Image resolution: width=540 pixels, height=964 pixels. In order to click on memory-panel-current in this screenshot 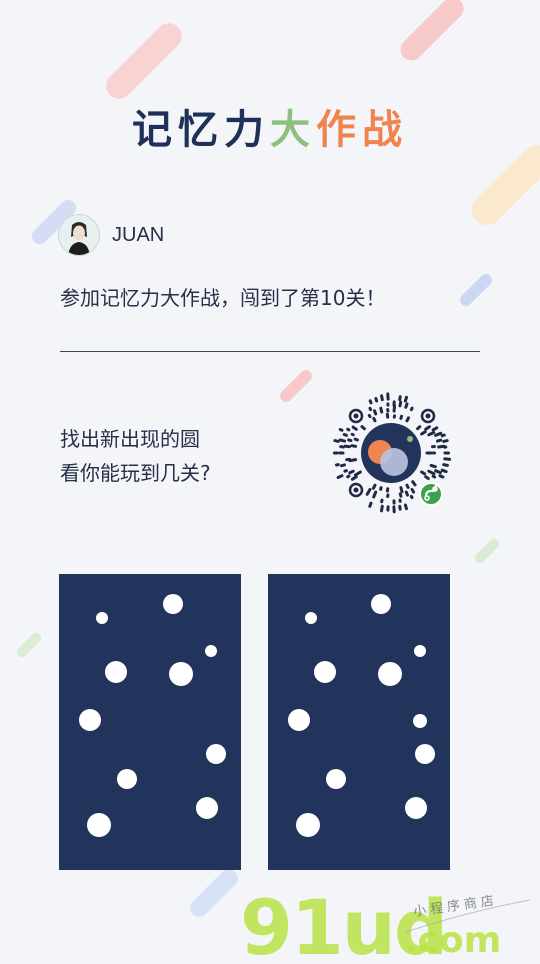, I will do `click(359, 722)`.